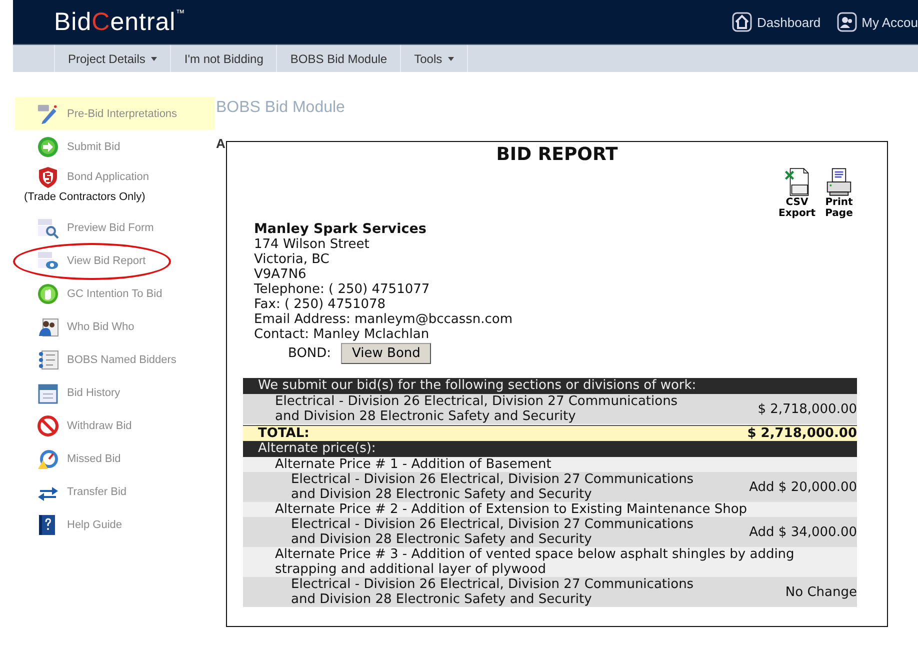  Describe the element at coordinates (434, 58) in the screenshot. I see `menu-item: Tools` at that location.